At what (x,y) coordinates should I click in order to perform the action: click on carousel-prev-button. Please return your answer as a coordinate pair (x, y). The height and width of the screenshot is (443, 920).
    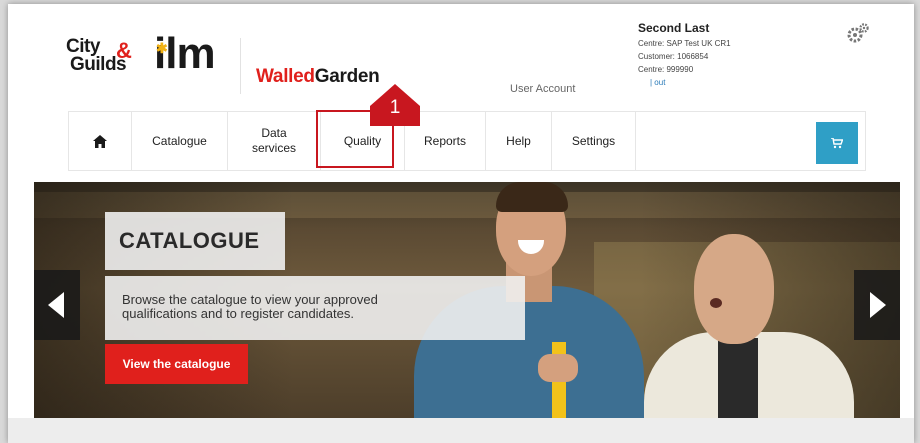
    Looking at the image, I should click on (57, 305).